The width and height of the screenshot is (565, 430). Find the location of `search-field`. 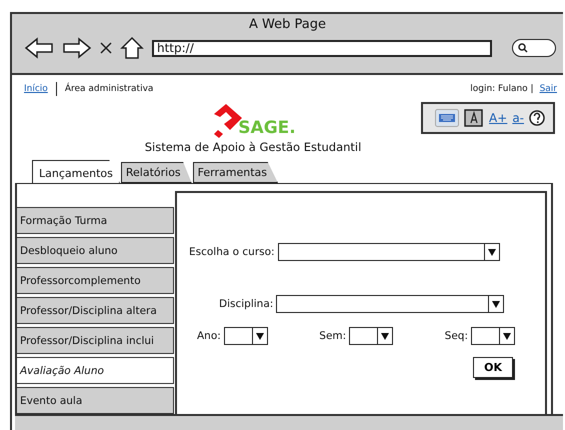

search-field is located at coordinates (534, 48).